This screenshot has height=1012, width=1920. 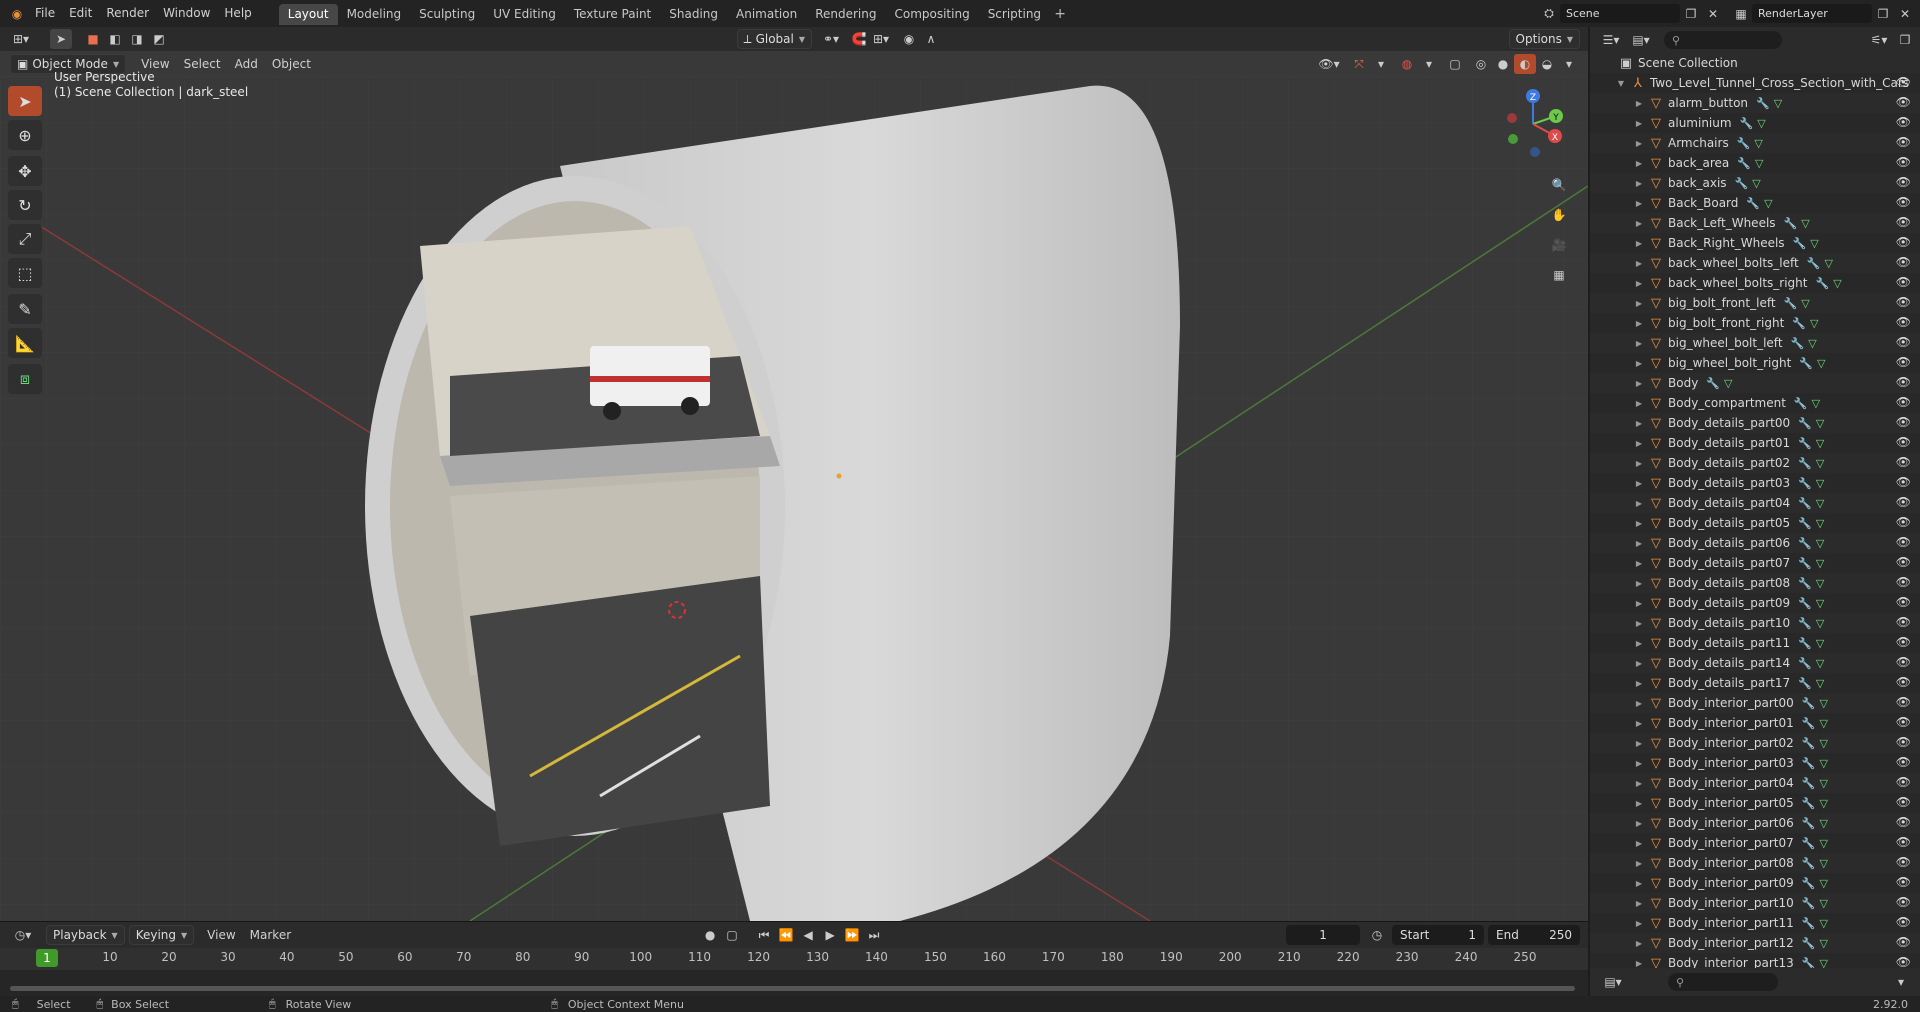 I want to click on tab-compositing: Compositing, so click(x=931, y=14).